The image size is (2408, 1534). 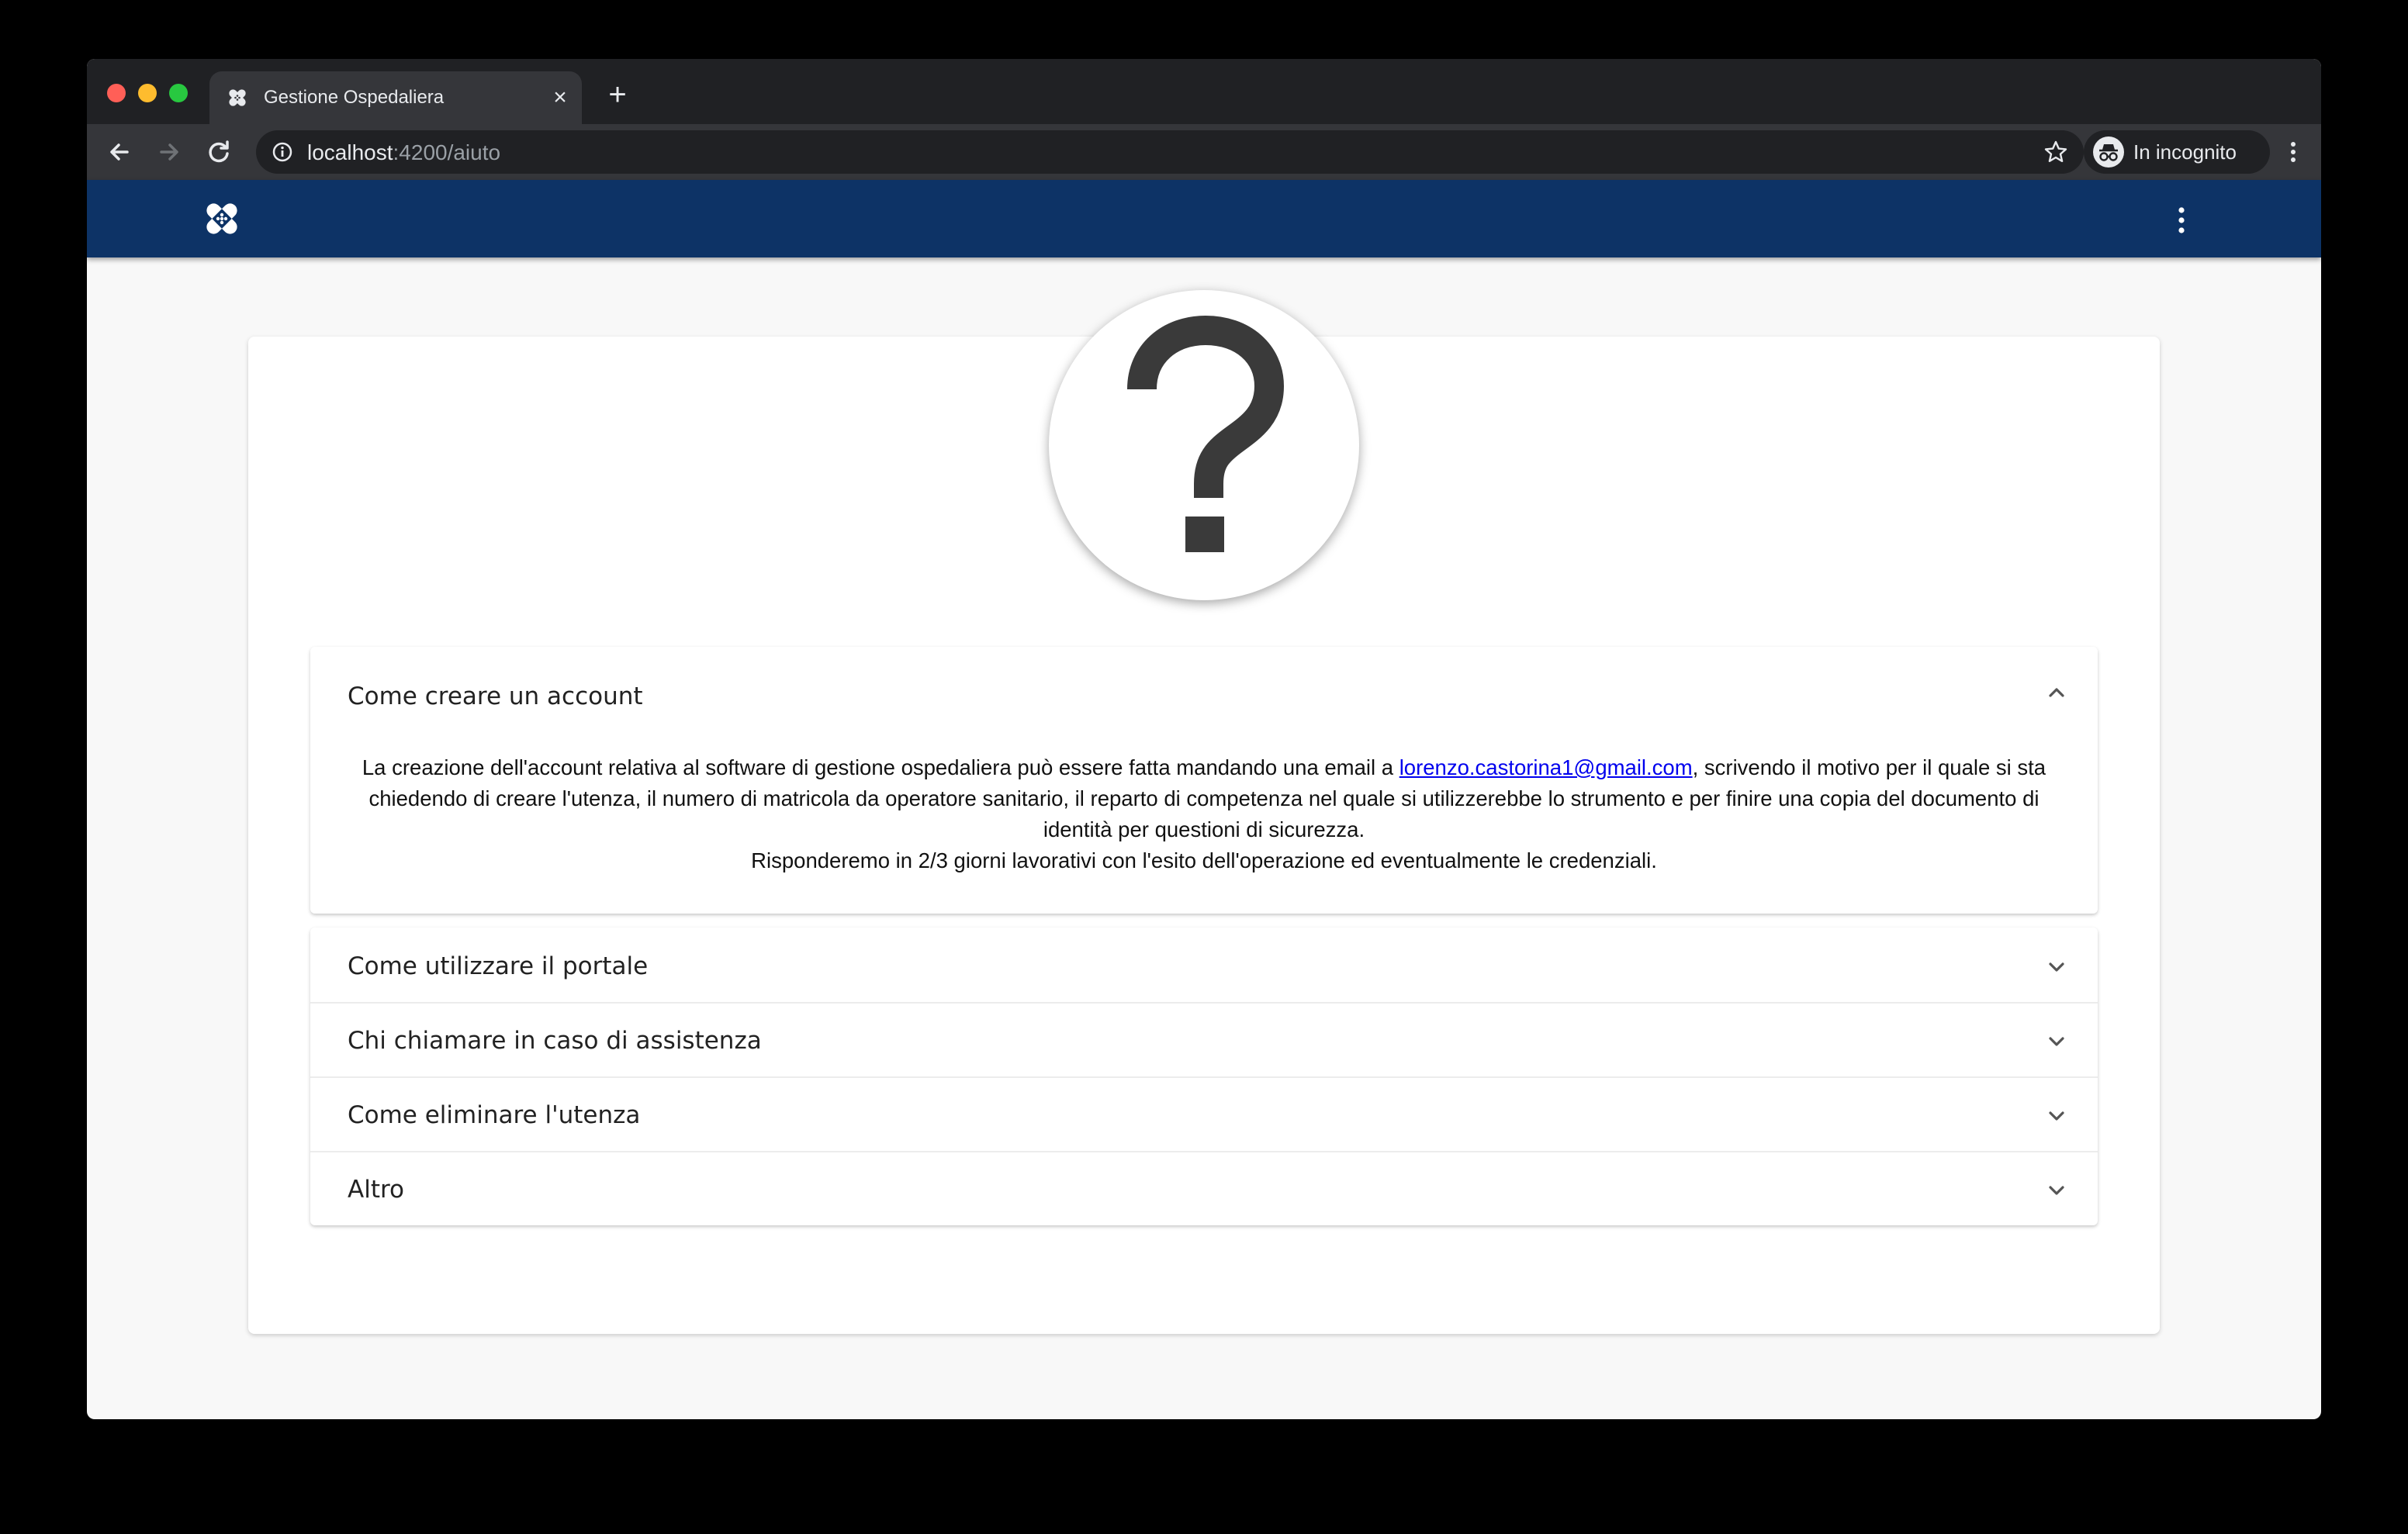 What do you see at coordinates (495, 696) in the screenshot?
I see `faq-title: Come creare un account` at bounding box center [495, 696].